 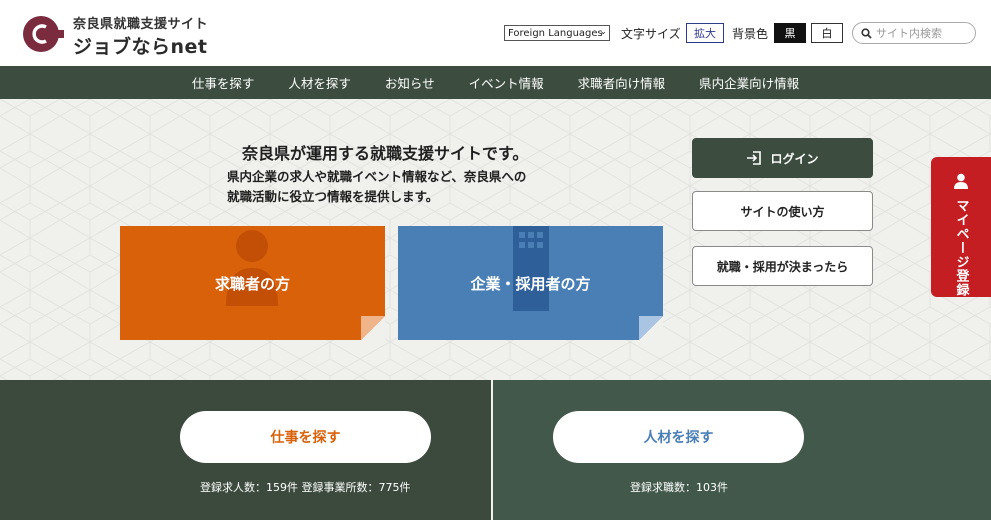 What do you see at coordinates (252, 268) in the screenshot?
I see `person-icon` at bounding box center [252, 268].